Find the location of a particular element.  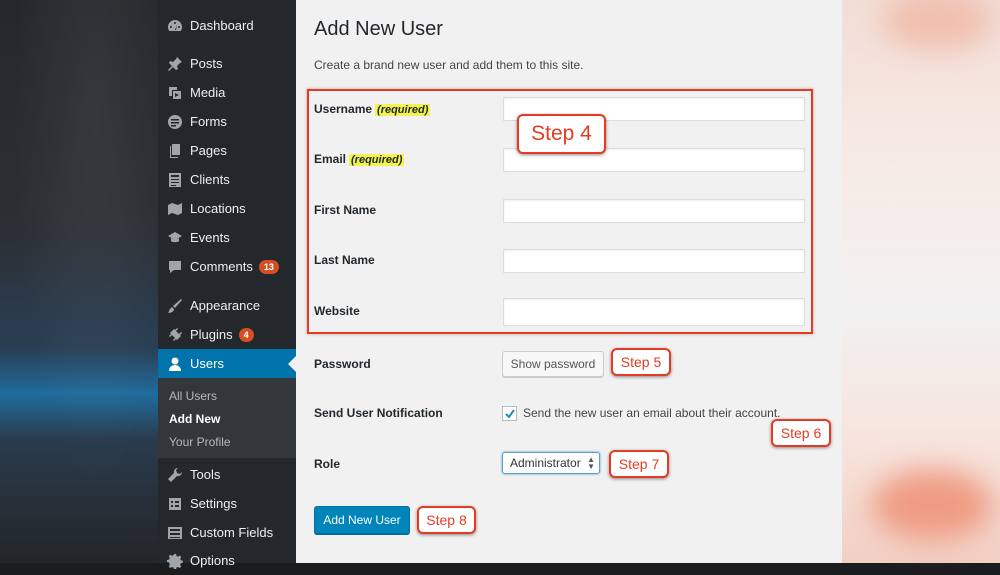

show-password-button: Show password is located at coordinates (553, 364).